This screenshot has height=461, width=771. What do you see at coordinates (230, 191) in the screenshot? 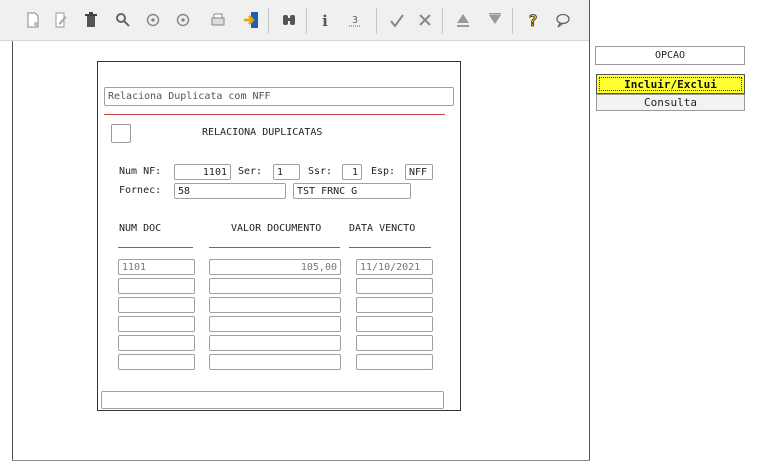
I see `fornec-code-input: 58` at bounding box center [230, 191].